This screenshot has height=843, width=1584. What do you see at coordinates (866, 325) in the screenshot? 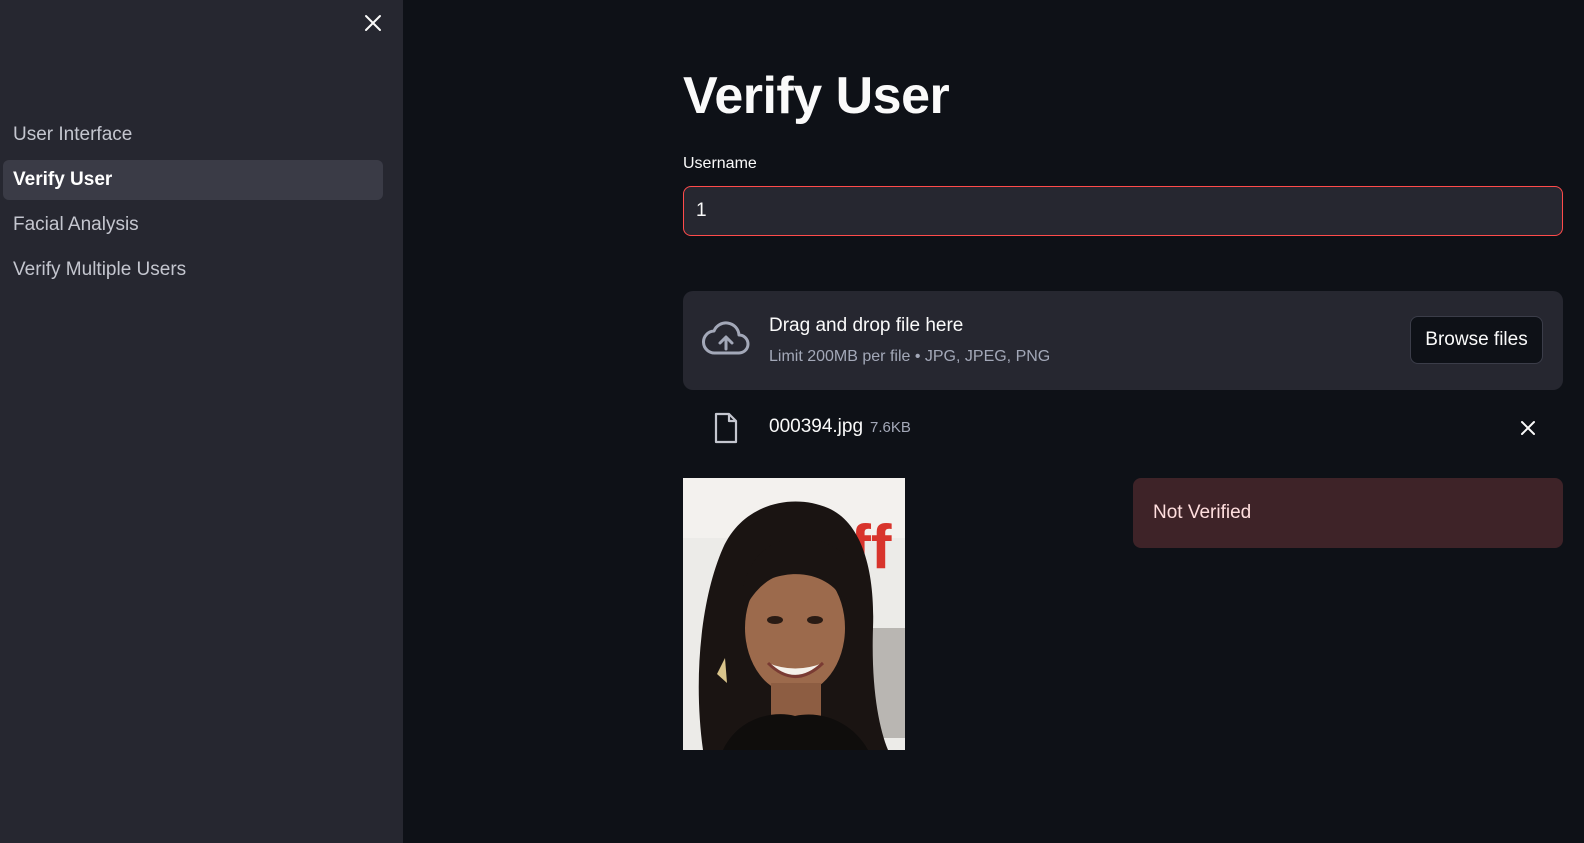
I see `dropzone-title: Drag and drop file here` at bounding box center [866, 325].